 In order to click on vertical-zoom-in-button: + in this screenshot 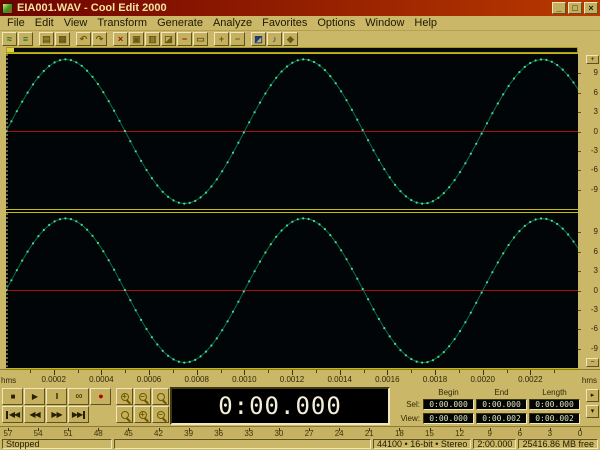, I will do `click(592, 59)`.